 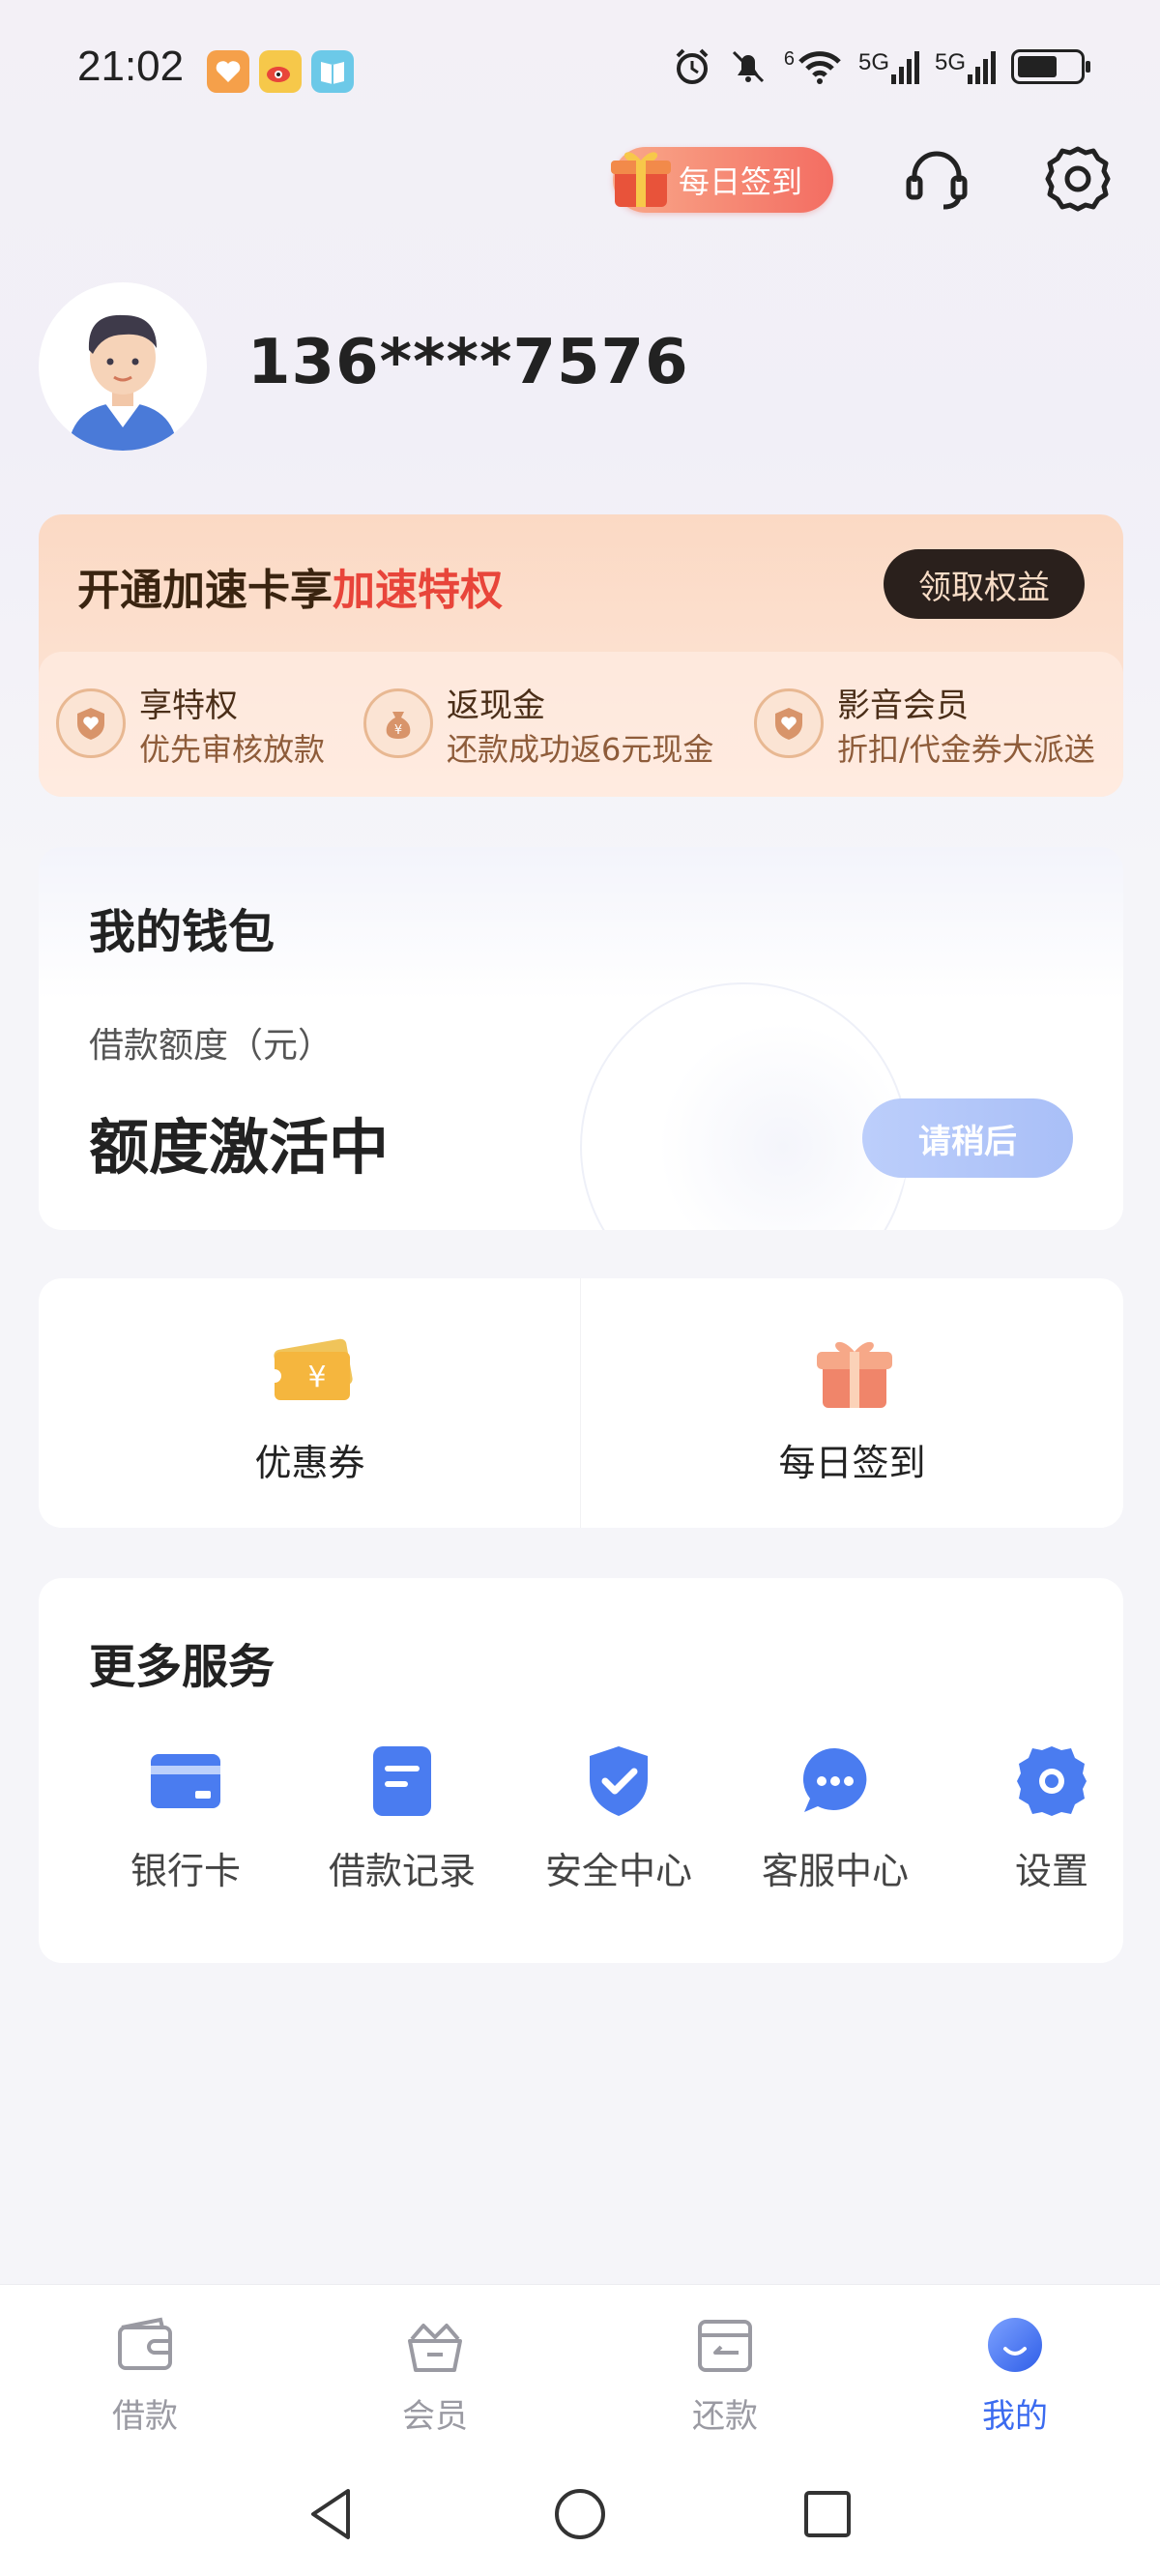 I want to click on perk-title: 影音会员, so click(x=903, y=706).